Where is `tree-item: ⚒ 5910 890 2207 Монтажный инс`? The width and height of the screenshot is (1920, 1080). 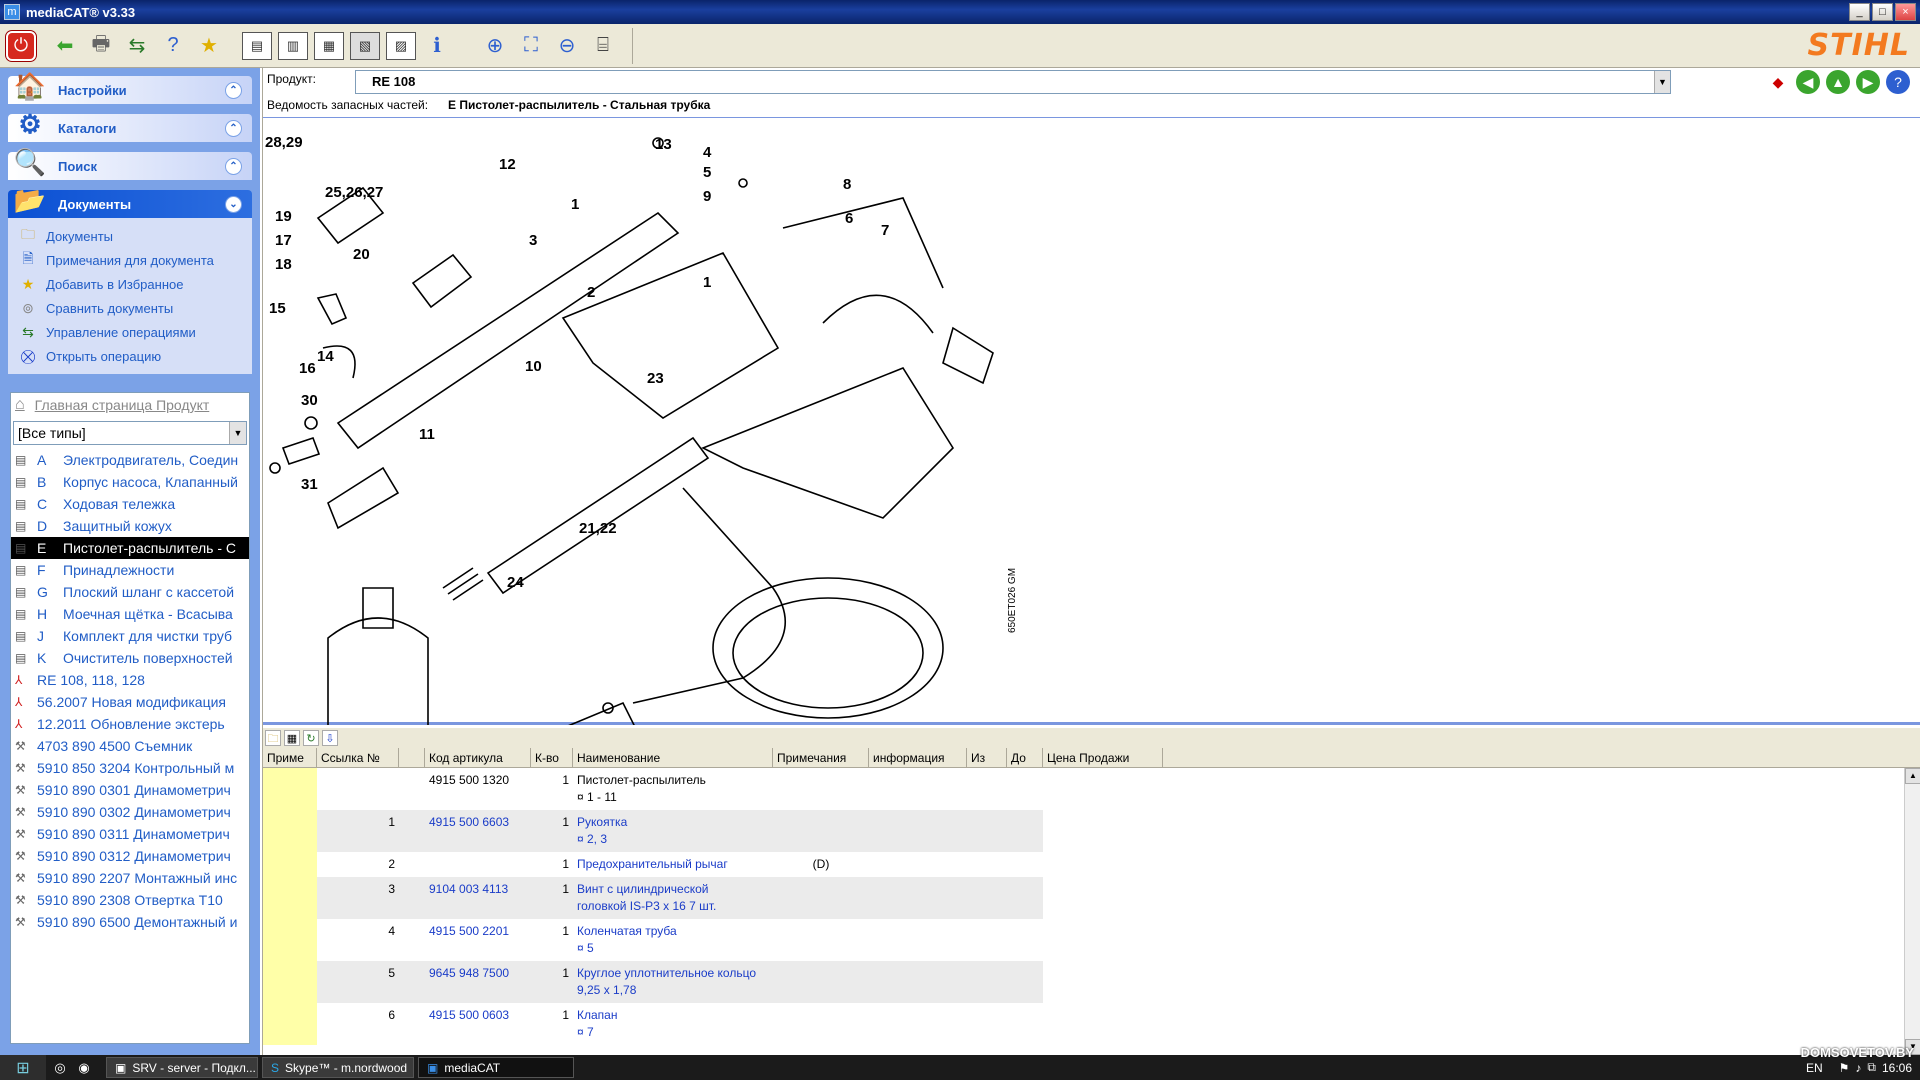 tree-item: ⚒ 5910 890 2207 Монтажный инс is located at coordinates (130, 878).